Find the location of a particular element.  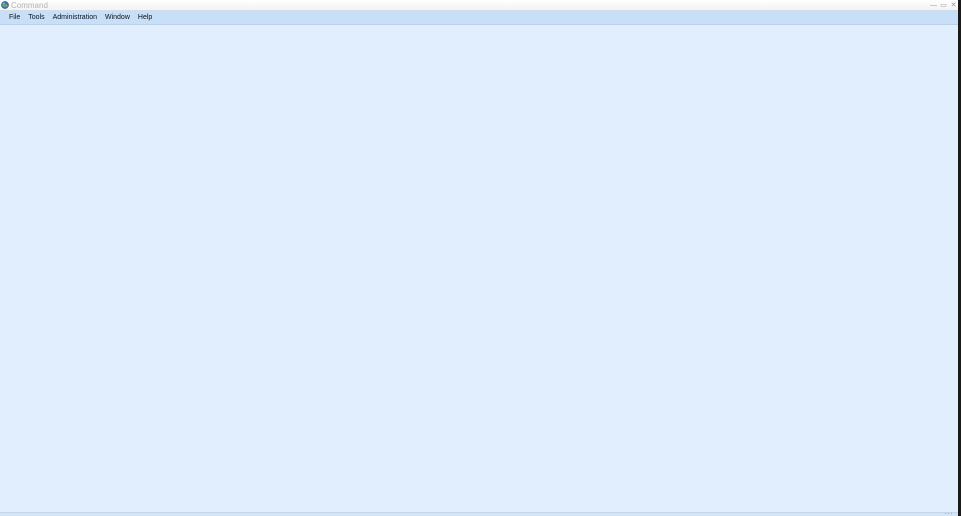

minimize-button: — is located at coordinates (933, 5).